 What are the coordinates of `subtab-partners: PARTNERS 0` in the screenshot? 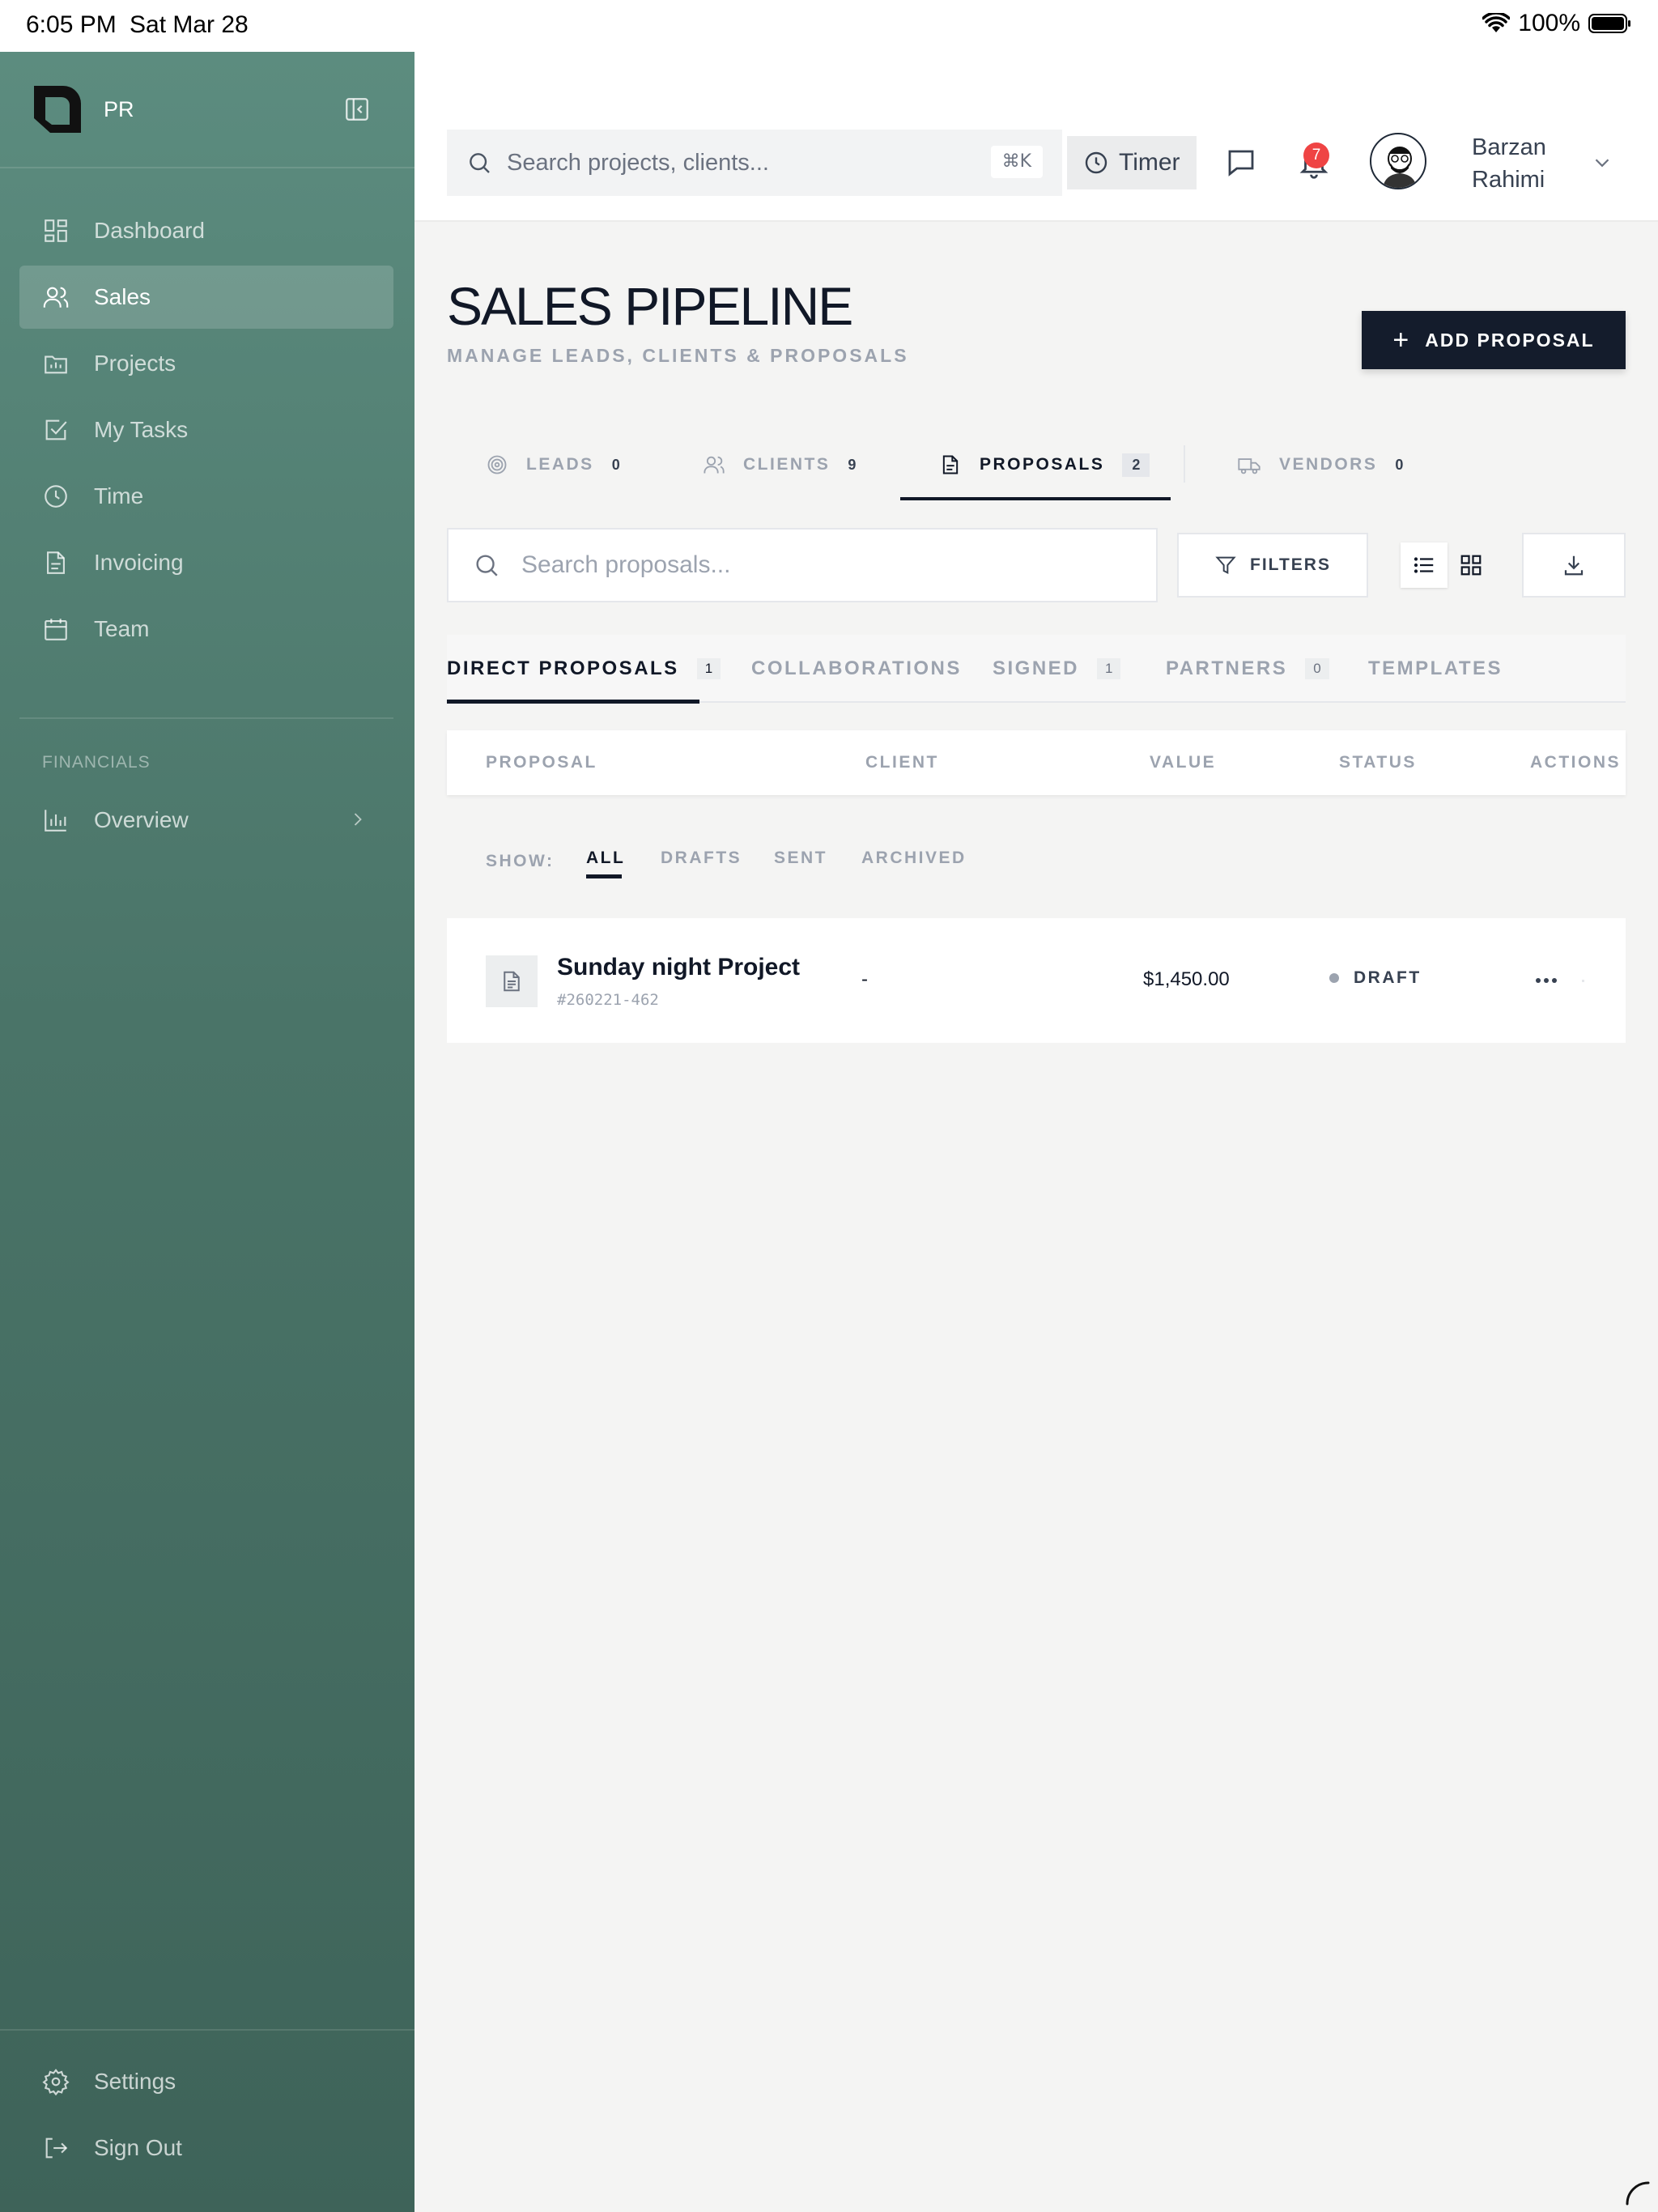 It's located at (1247, 669).